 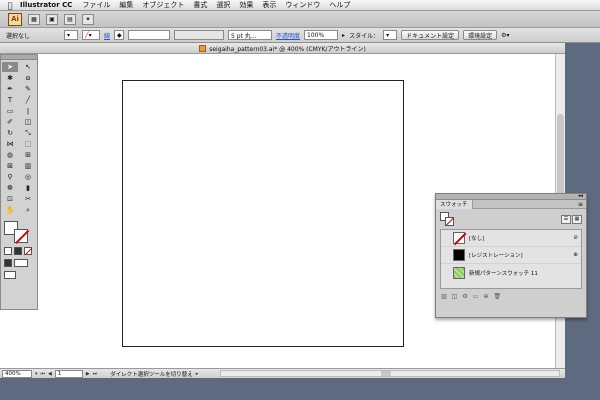 What do you see at coordinates (580, 204) in the screenshot?
I see `panel-menu-icon: ≡` at bounding box center [580, 204].